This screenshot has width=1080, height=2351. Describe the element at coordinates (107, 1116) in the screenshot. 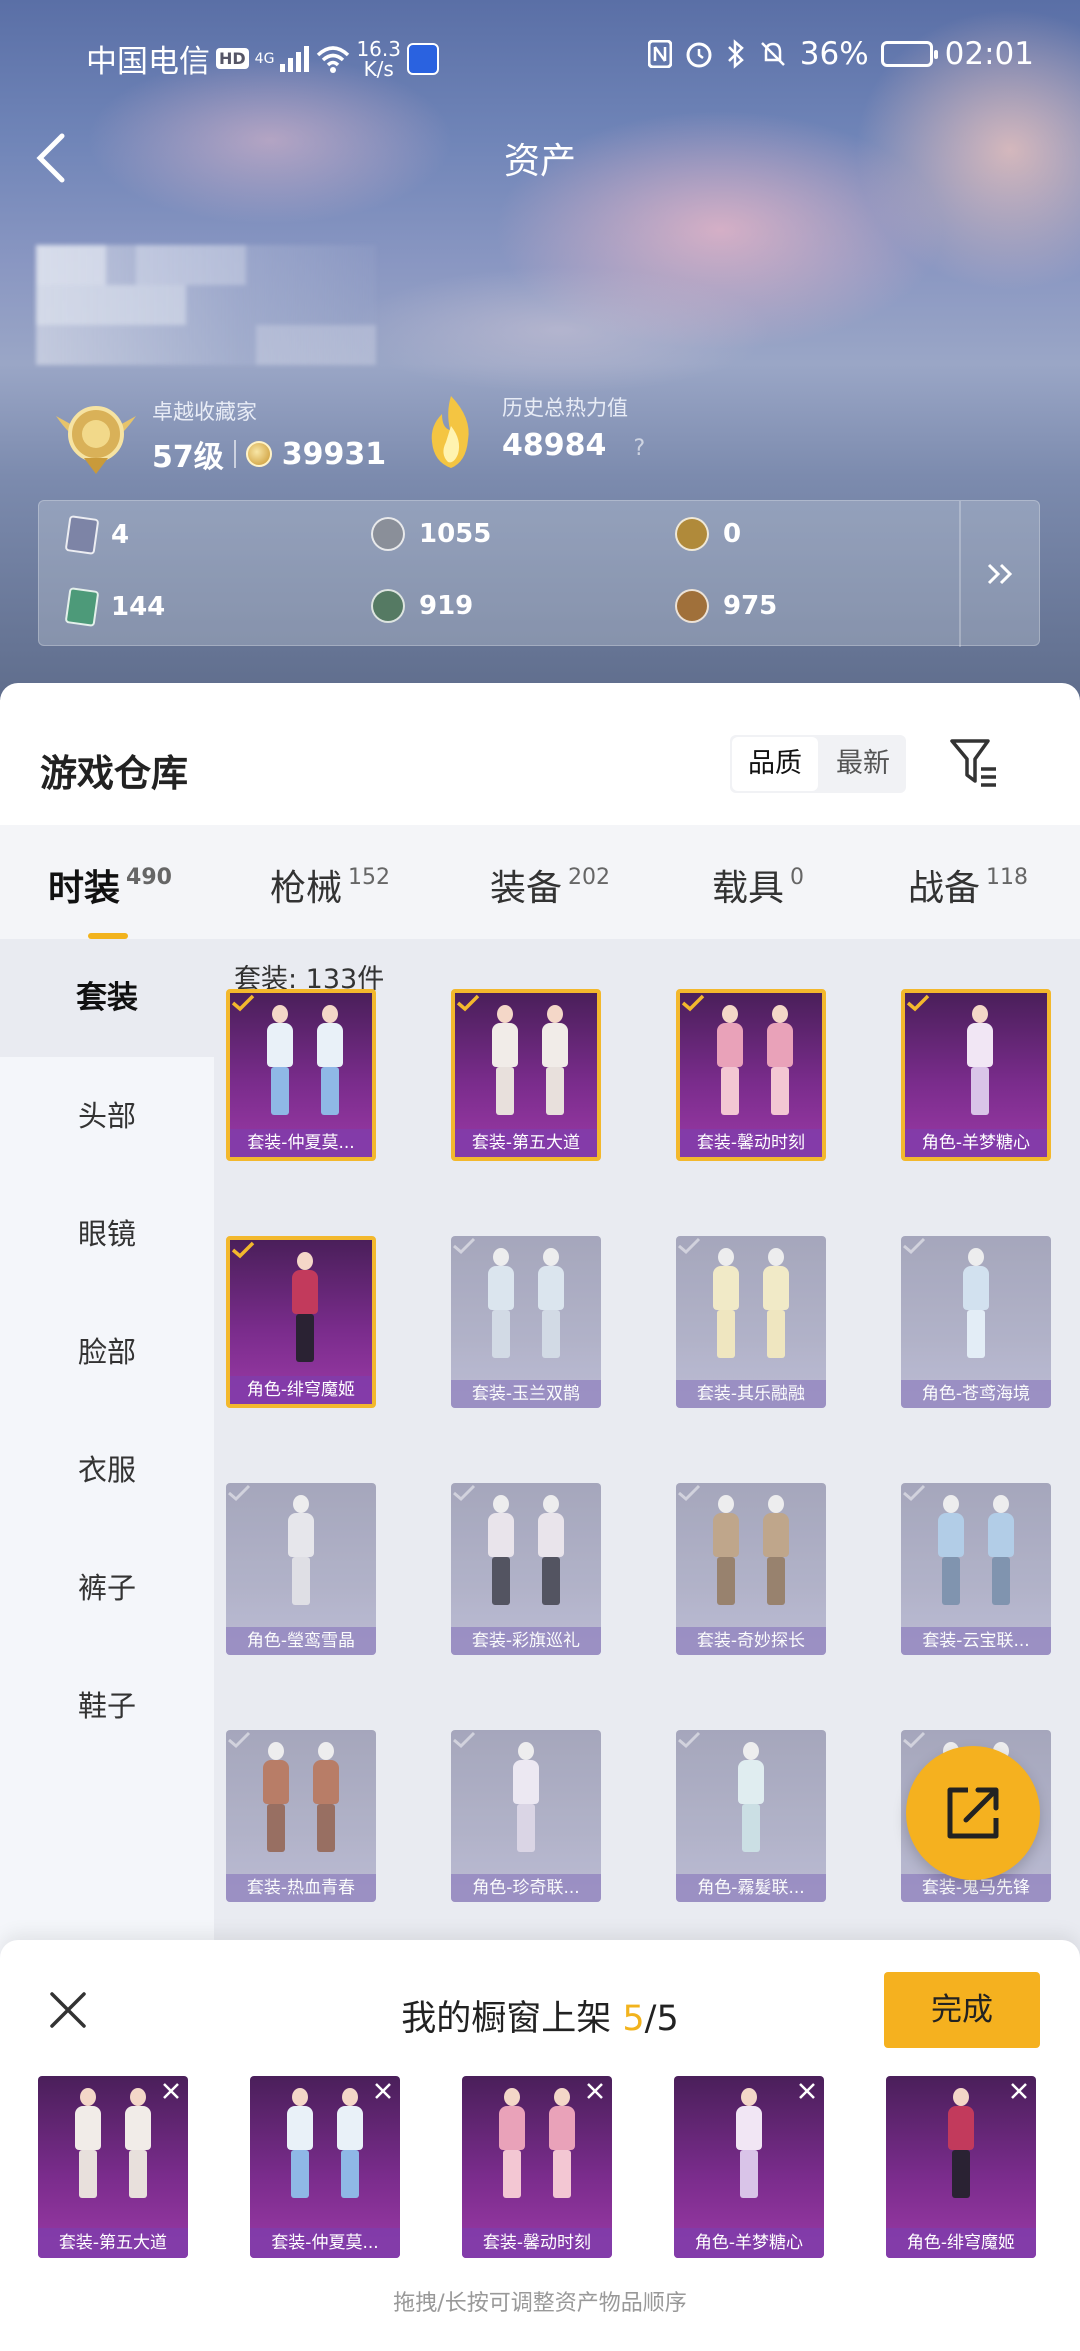

I see `sub-tab-head: 头部` at that location.